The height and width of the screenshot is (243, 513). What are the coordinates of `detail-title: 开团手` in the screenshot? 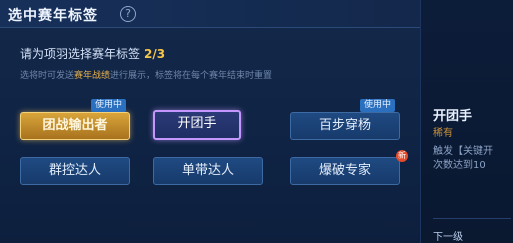 It's located at (453, 116).